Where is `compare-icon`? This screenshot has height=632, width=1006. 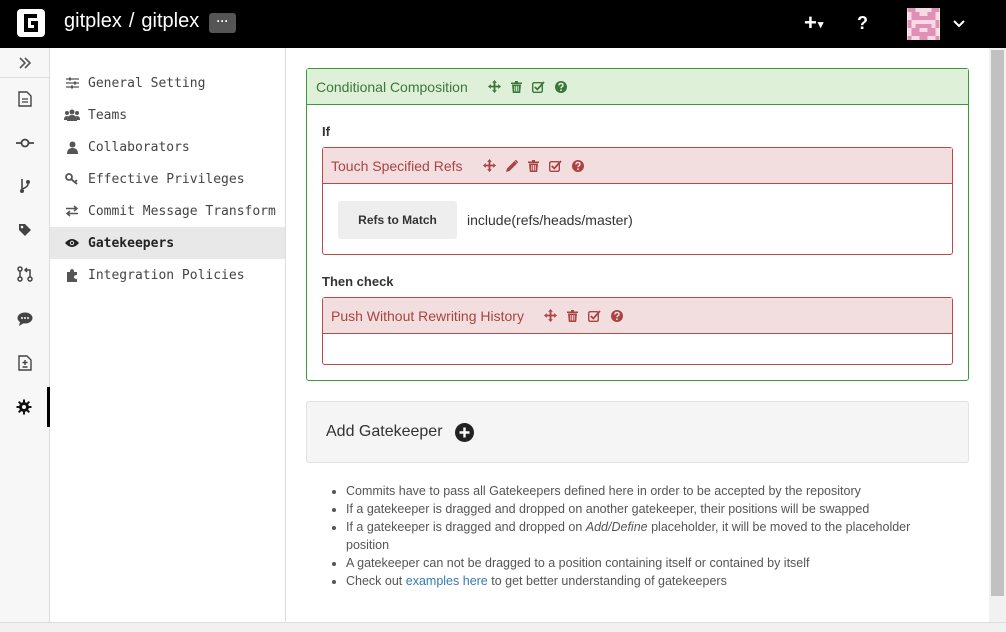 compare-icon is located at coordinates (25, 363).